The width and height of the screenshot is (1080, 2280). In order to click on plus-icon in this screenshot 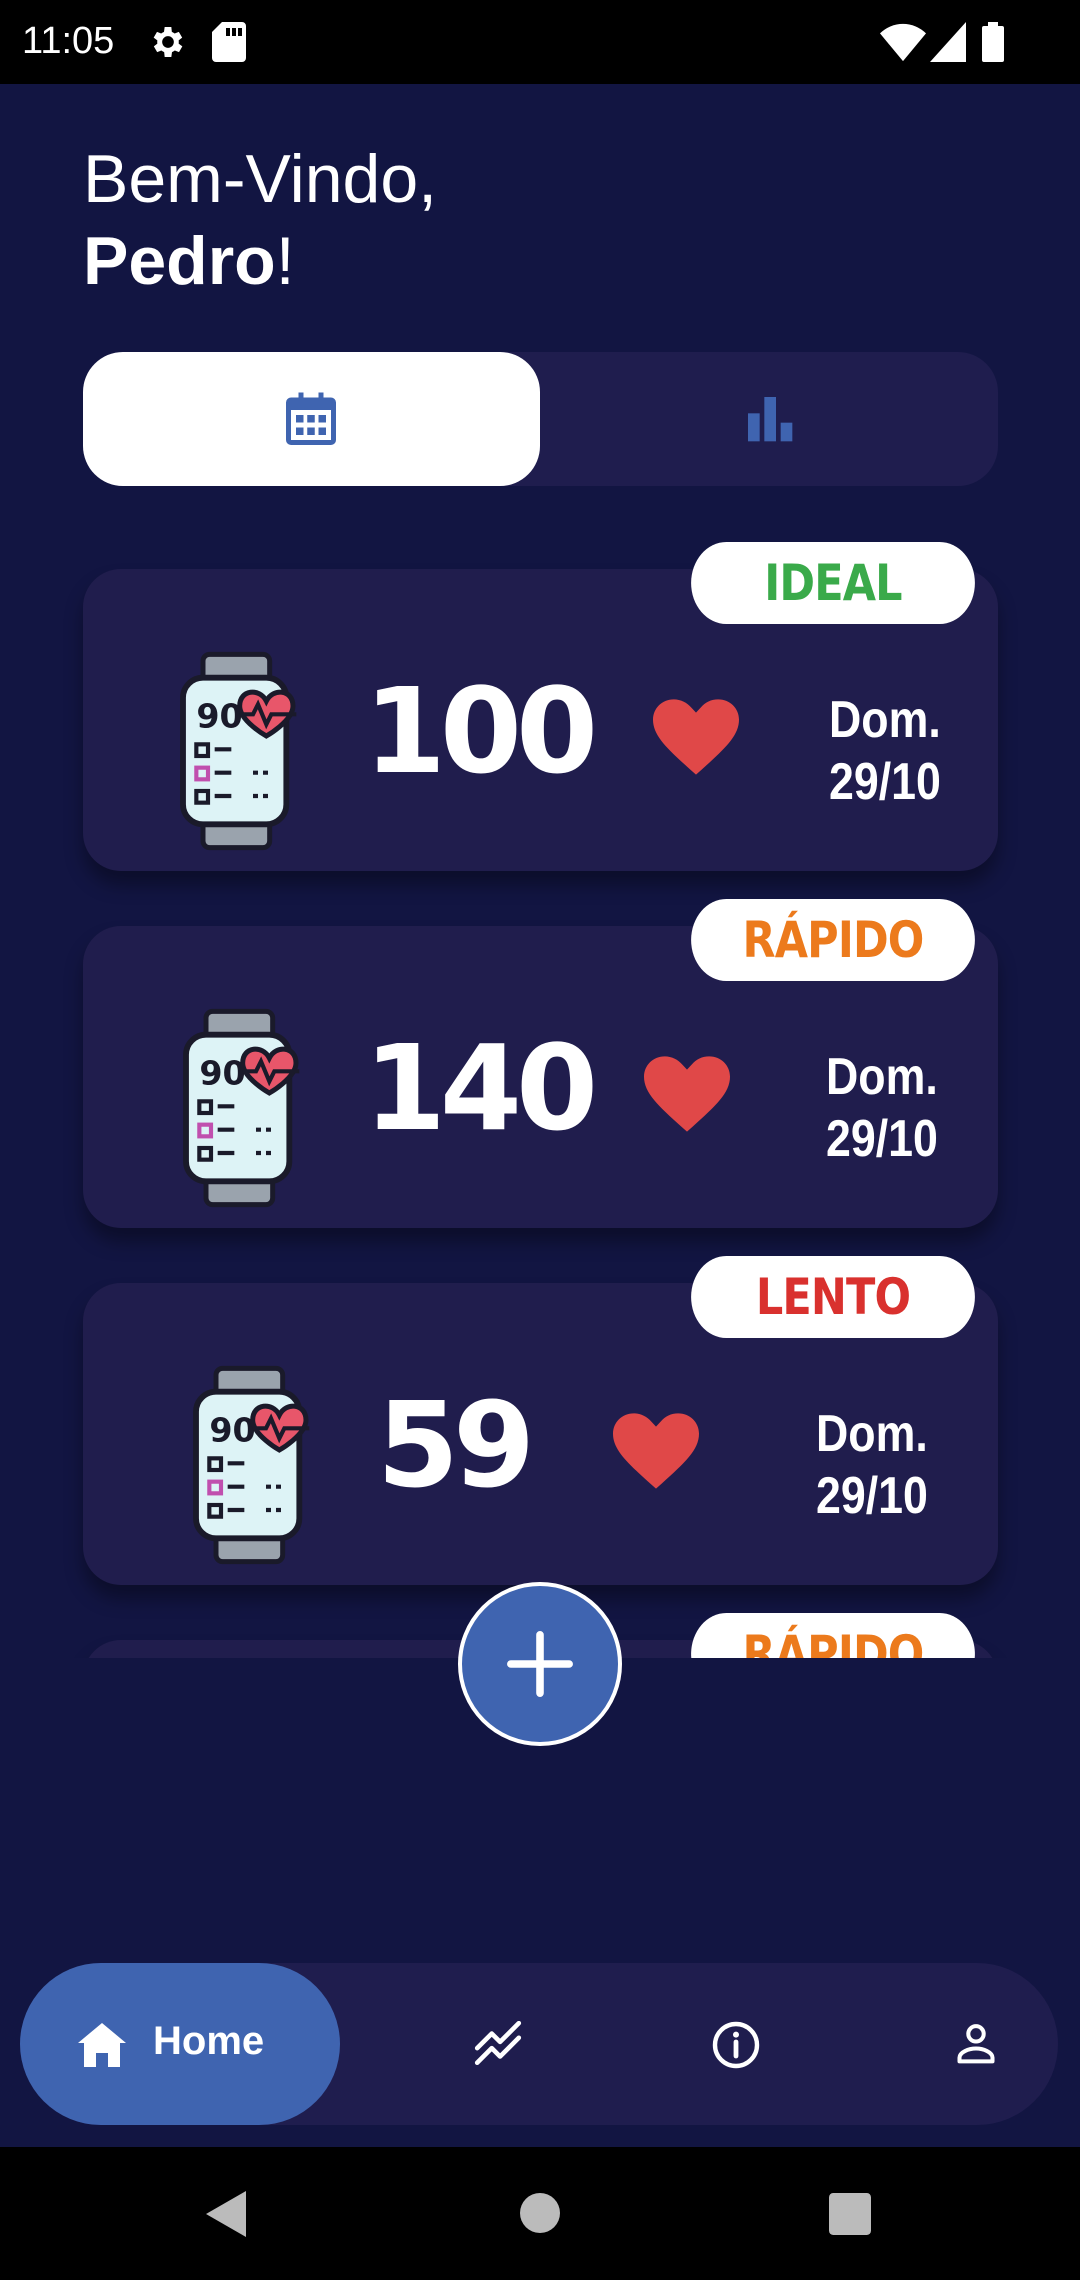, I will do `click(540, 1664)`.